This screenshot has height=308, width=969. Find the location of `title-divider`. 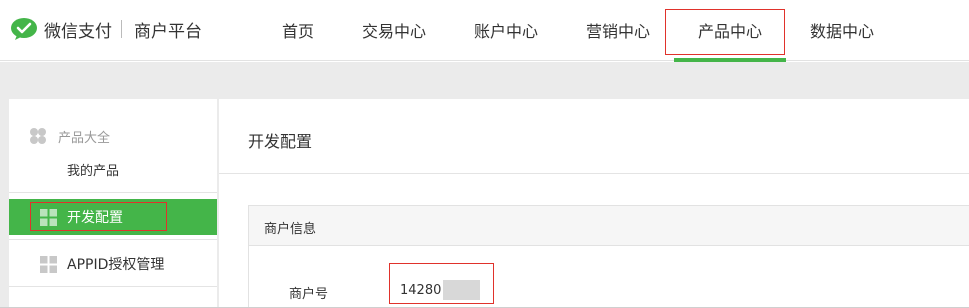

title-divider is located at coordinates (594, 173).